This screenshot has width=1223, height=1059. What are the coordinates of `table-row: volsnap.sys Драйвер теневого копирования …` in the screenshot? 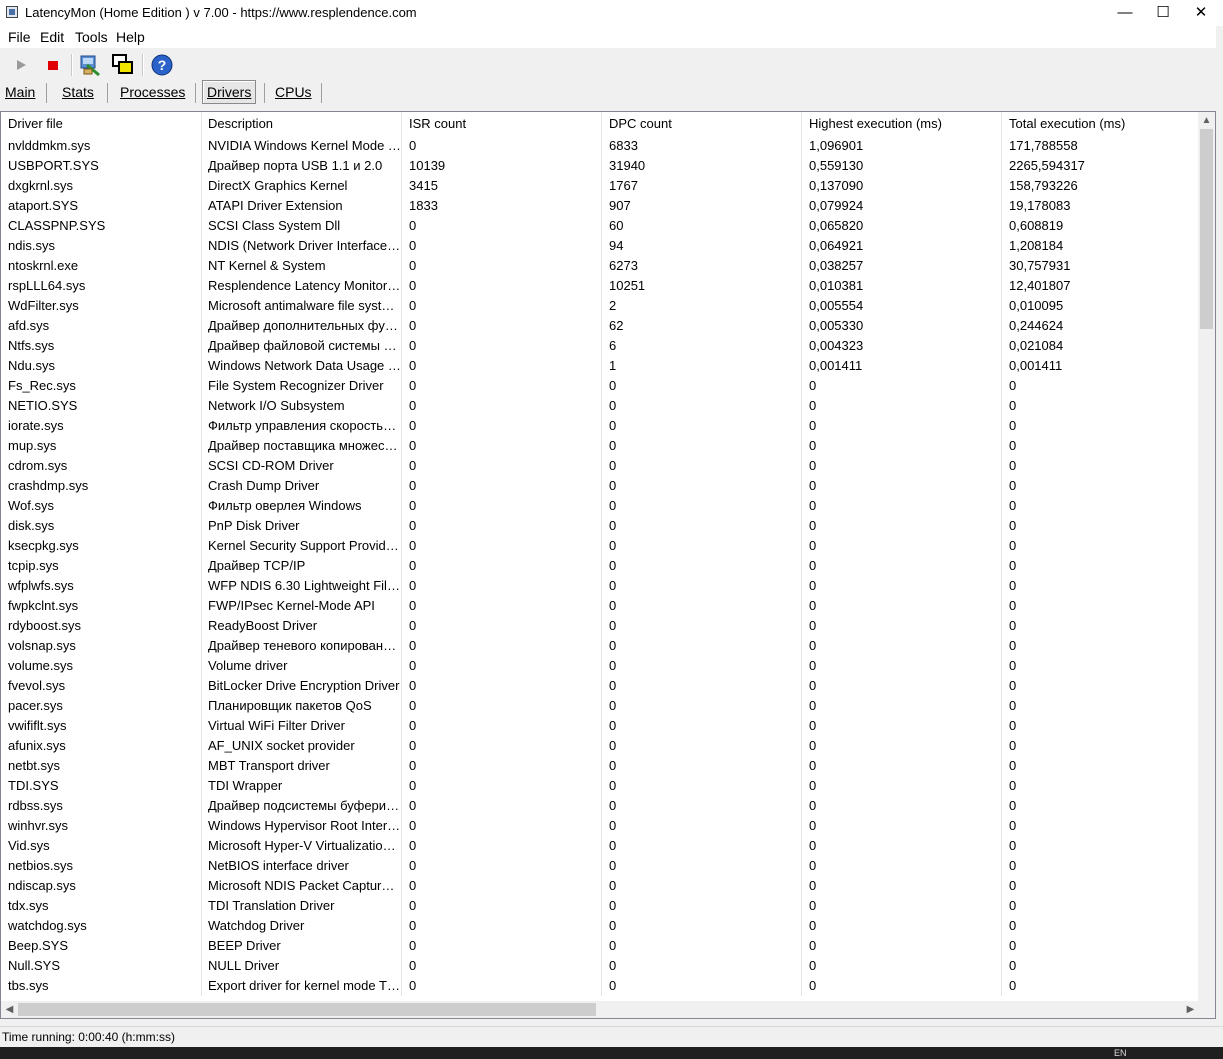 It's located at (600, 646).